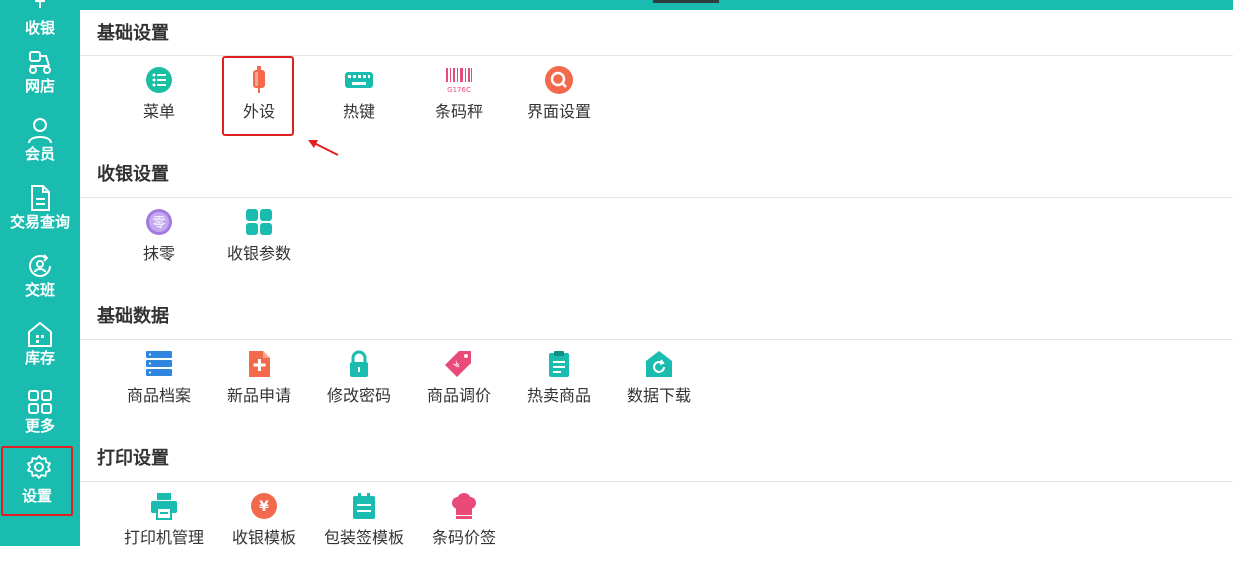  I want to click on sidebar-item-label: 交易查询, so click(39, 222).